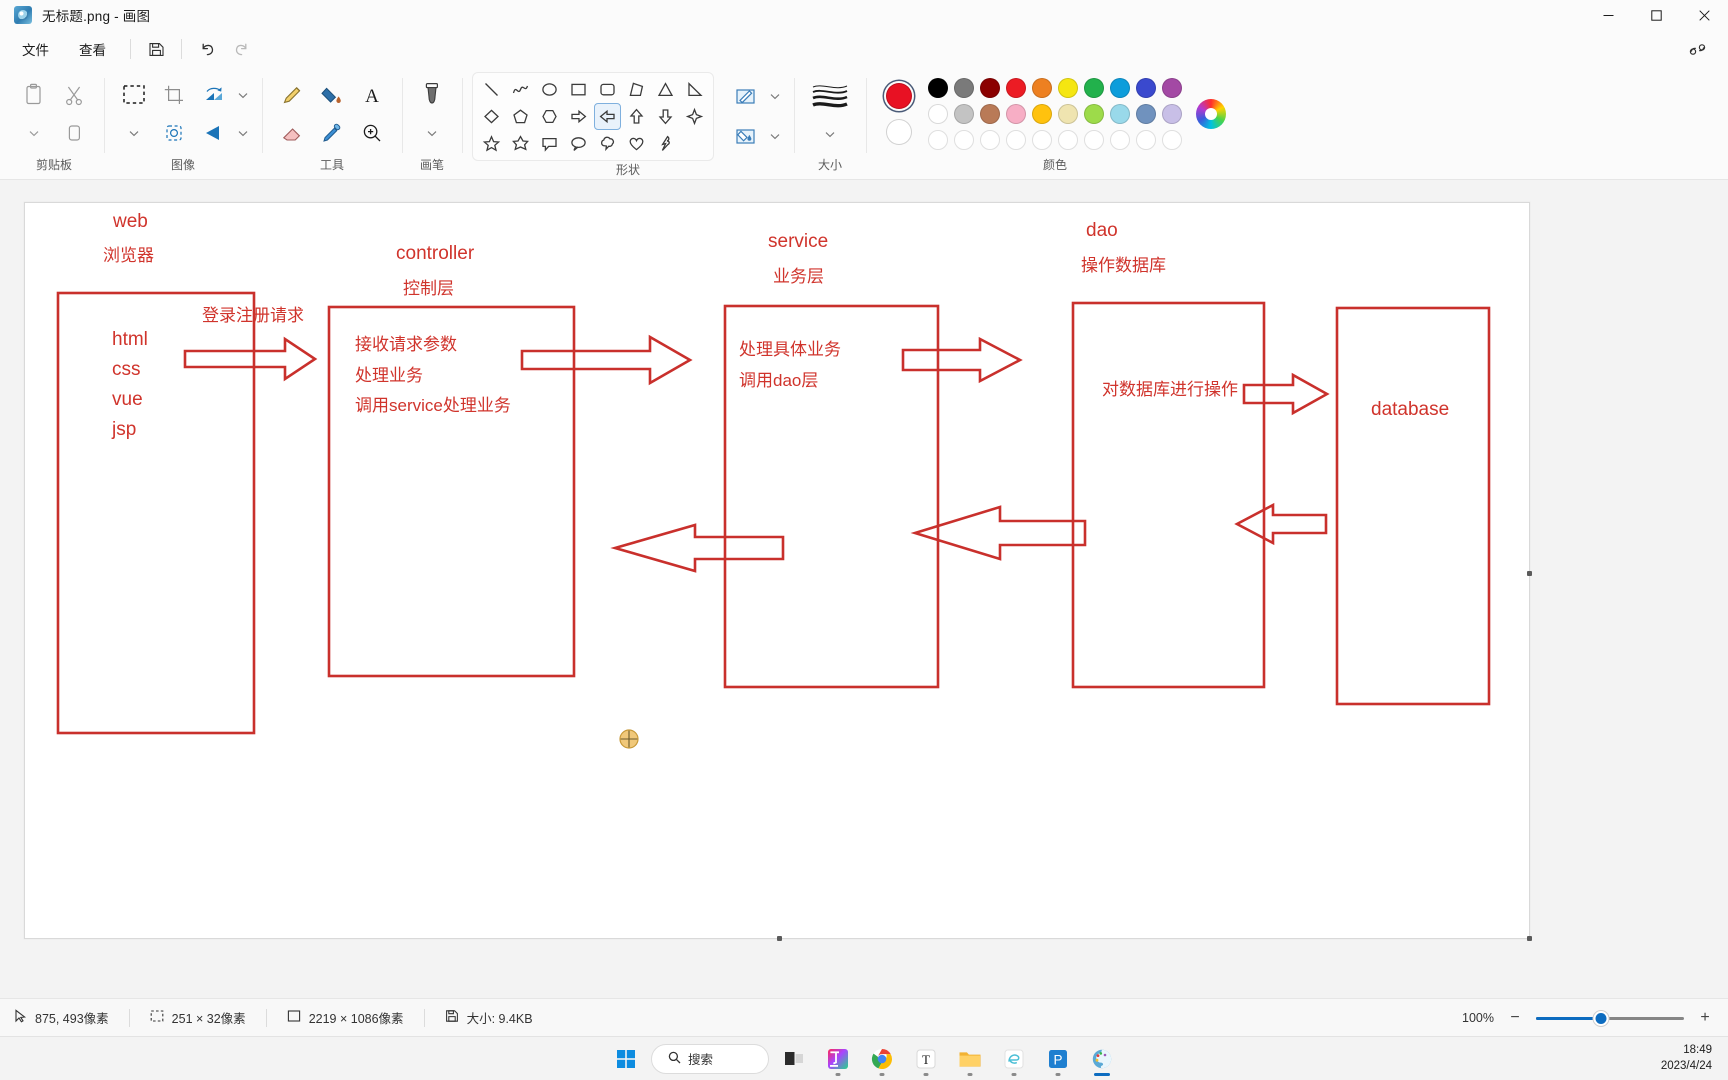 The height and width of the screenshot is (1080, 1728). What do you see at coordinates (520, 116) in the screenshot?
I see `shape-pentagon` at bounding box center [520, 116].